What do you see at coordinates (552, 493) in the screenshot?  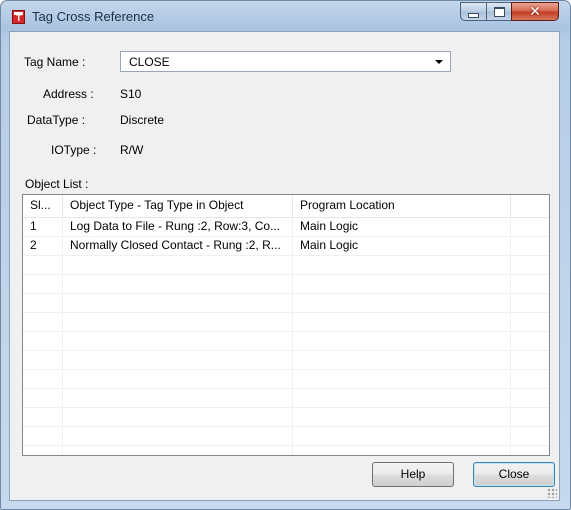 I see `resize-grip-icon` at bounding box center [552, 493].